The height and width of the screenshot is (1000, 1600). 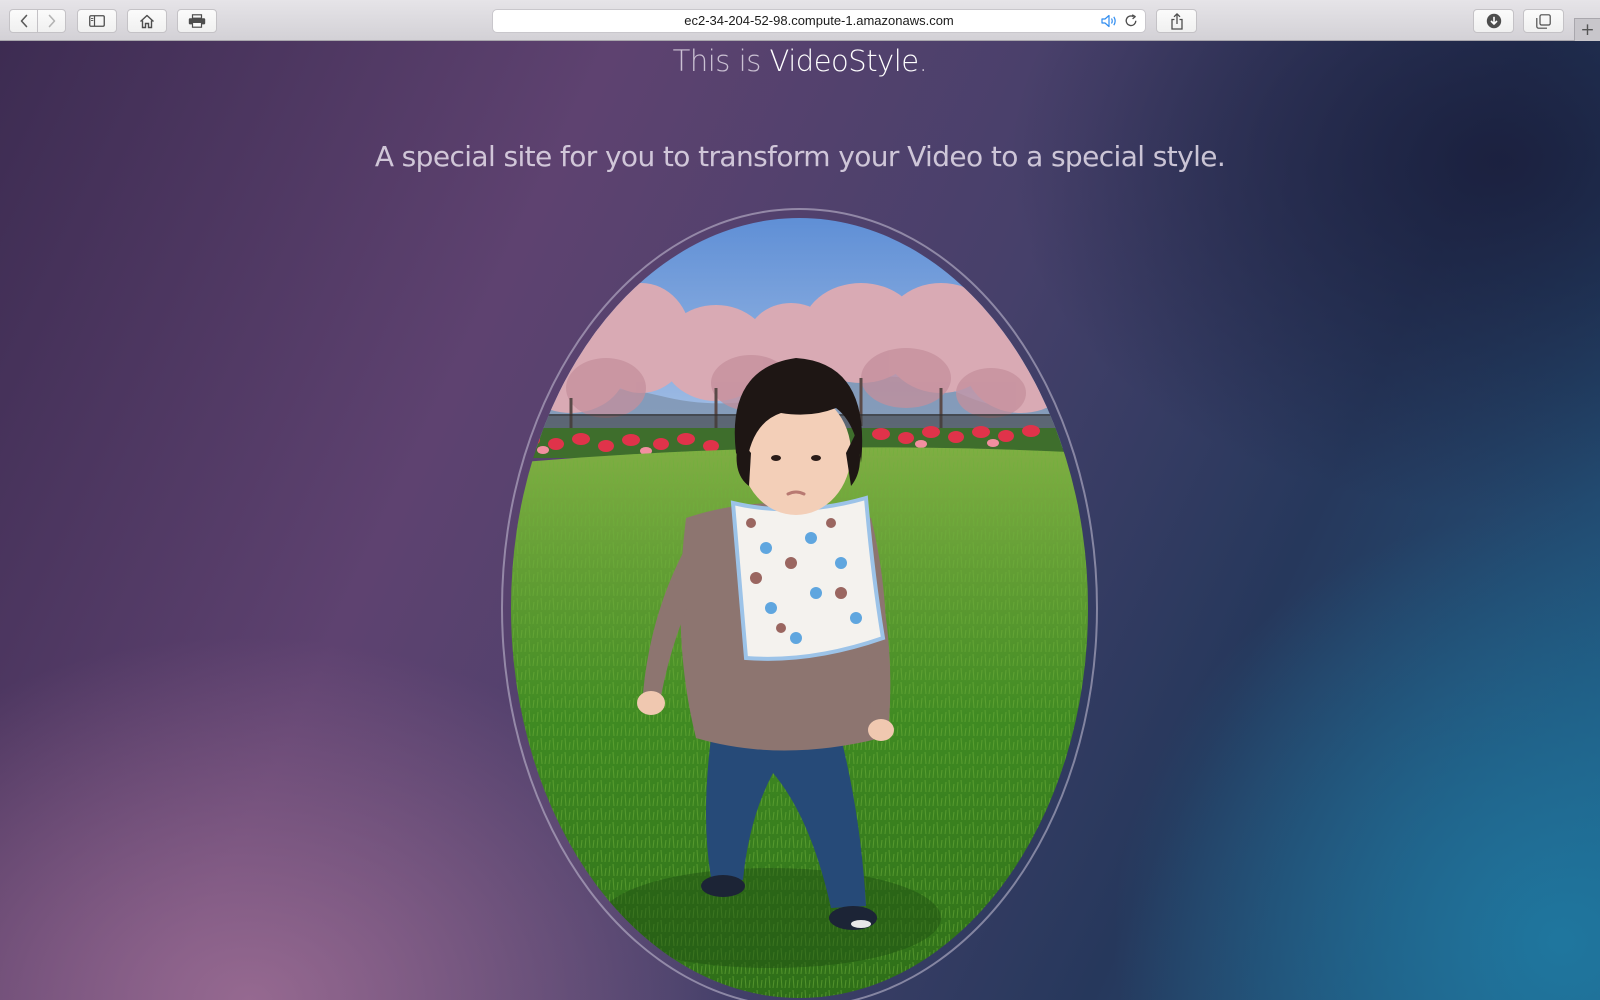 I want to click on tabs-overview-button, so click(x=1543, y=21).